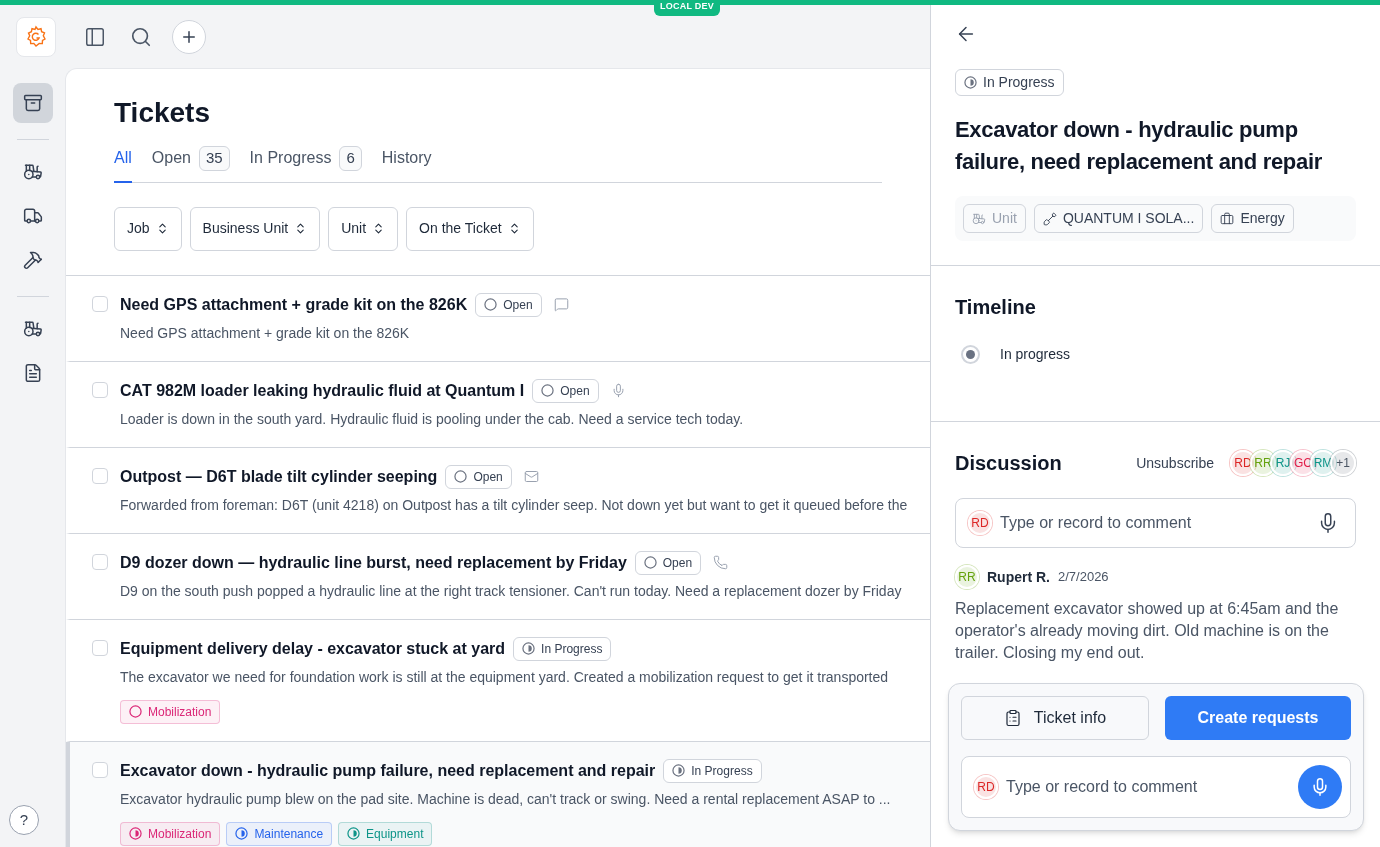 Image resolution: width=1380 pixels, height=847 pixels. What do you see at coordinates (498, 490) in the screenshot?
I see `ticket-row: Outpost — D6T blade tilt cylinder seeping Open Forwarded from foreman: D6T (unit 4218) on Outpost has a tilt cylinder seep. Not down yet but want to get it queued before the` at bounding box center [498, 490].